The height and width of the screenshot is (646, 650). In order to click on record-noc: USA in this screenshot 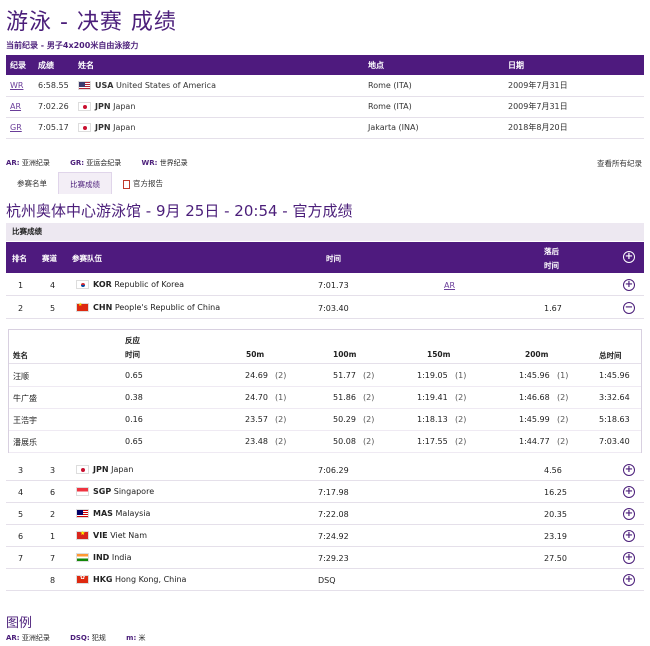, I will do `click(104, 85)`.